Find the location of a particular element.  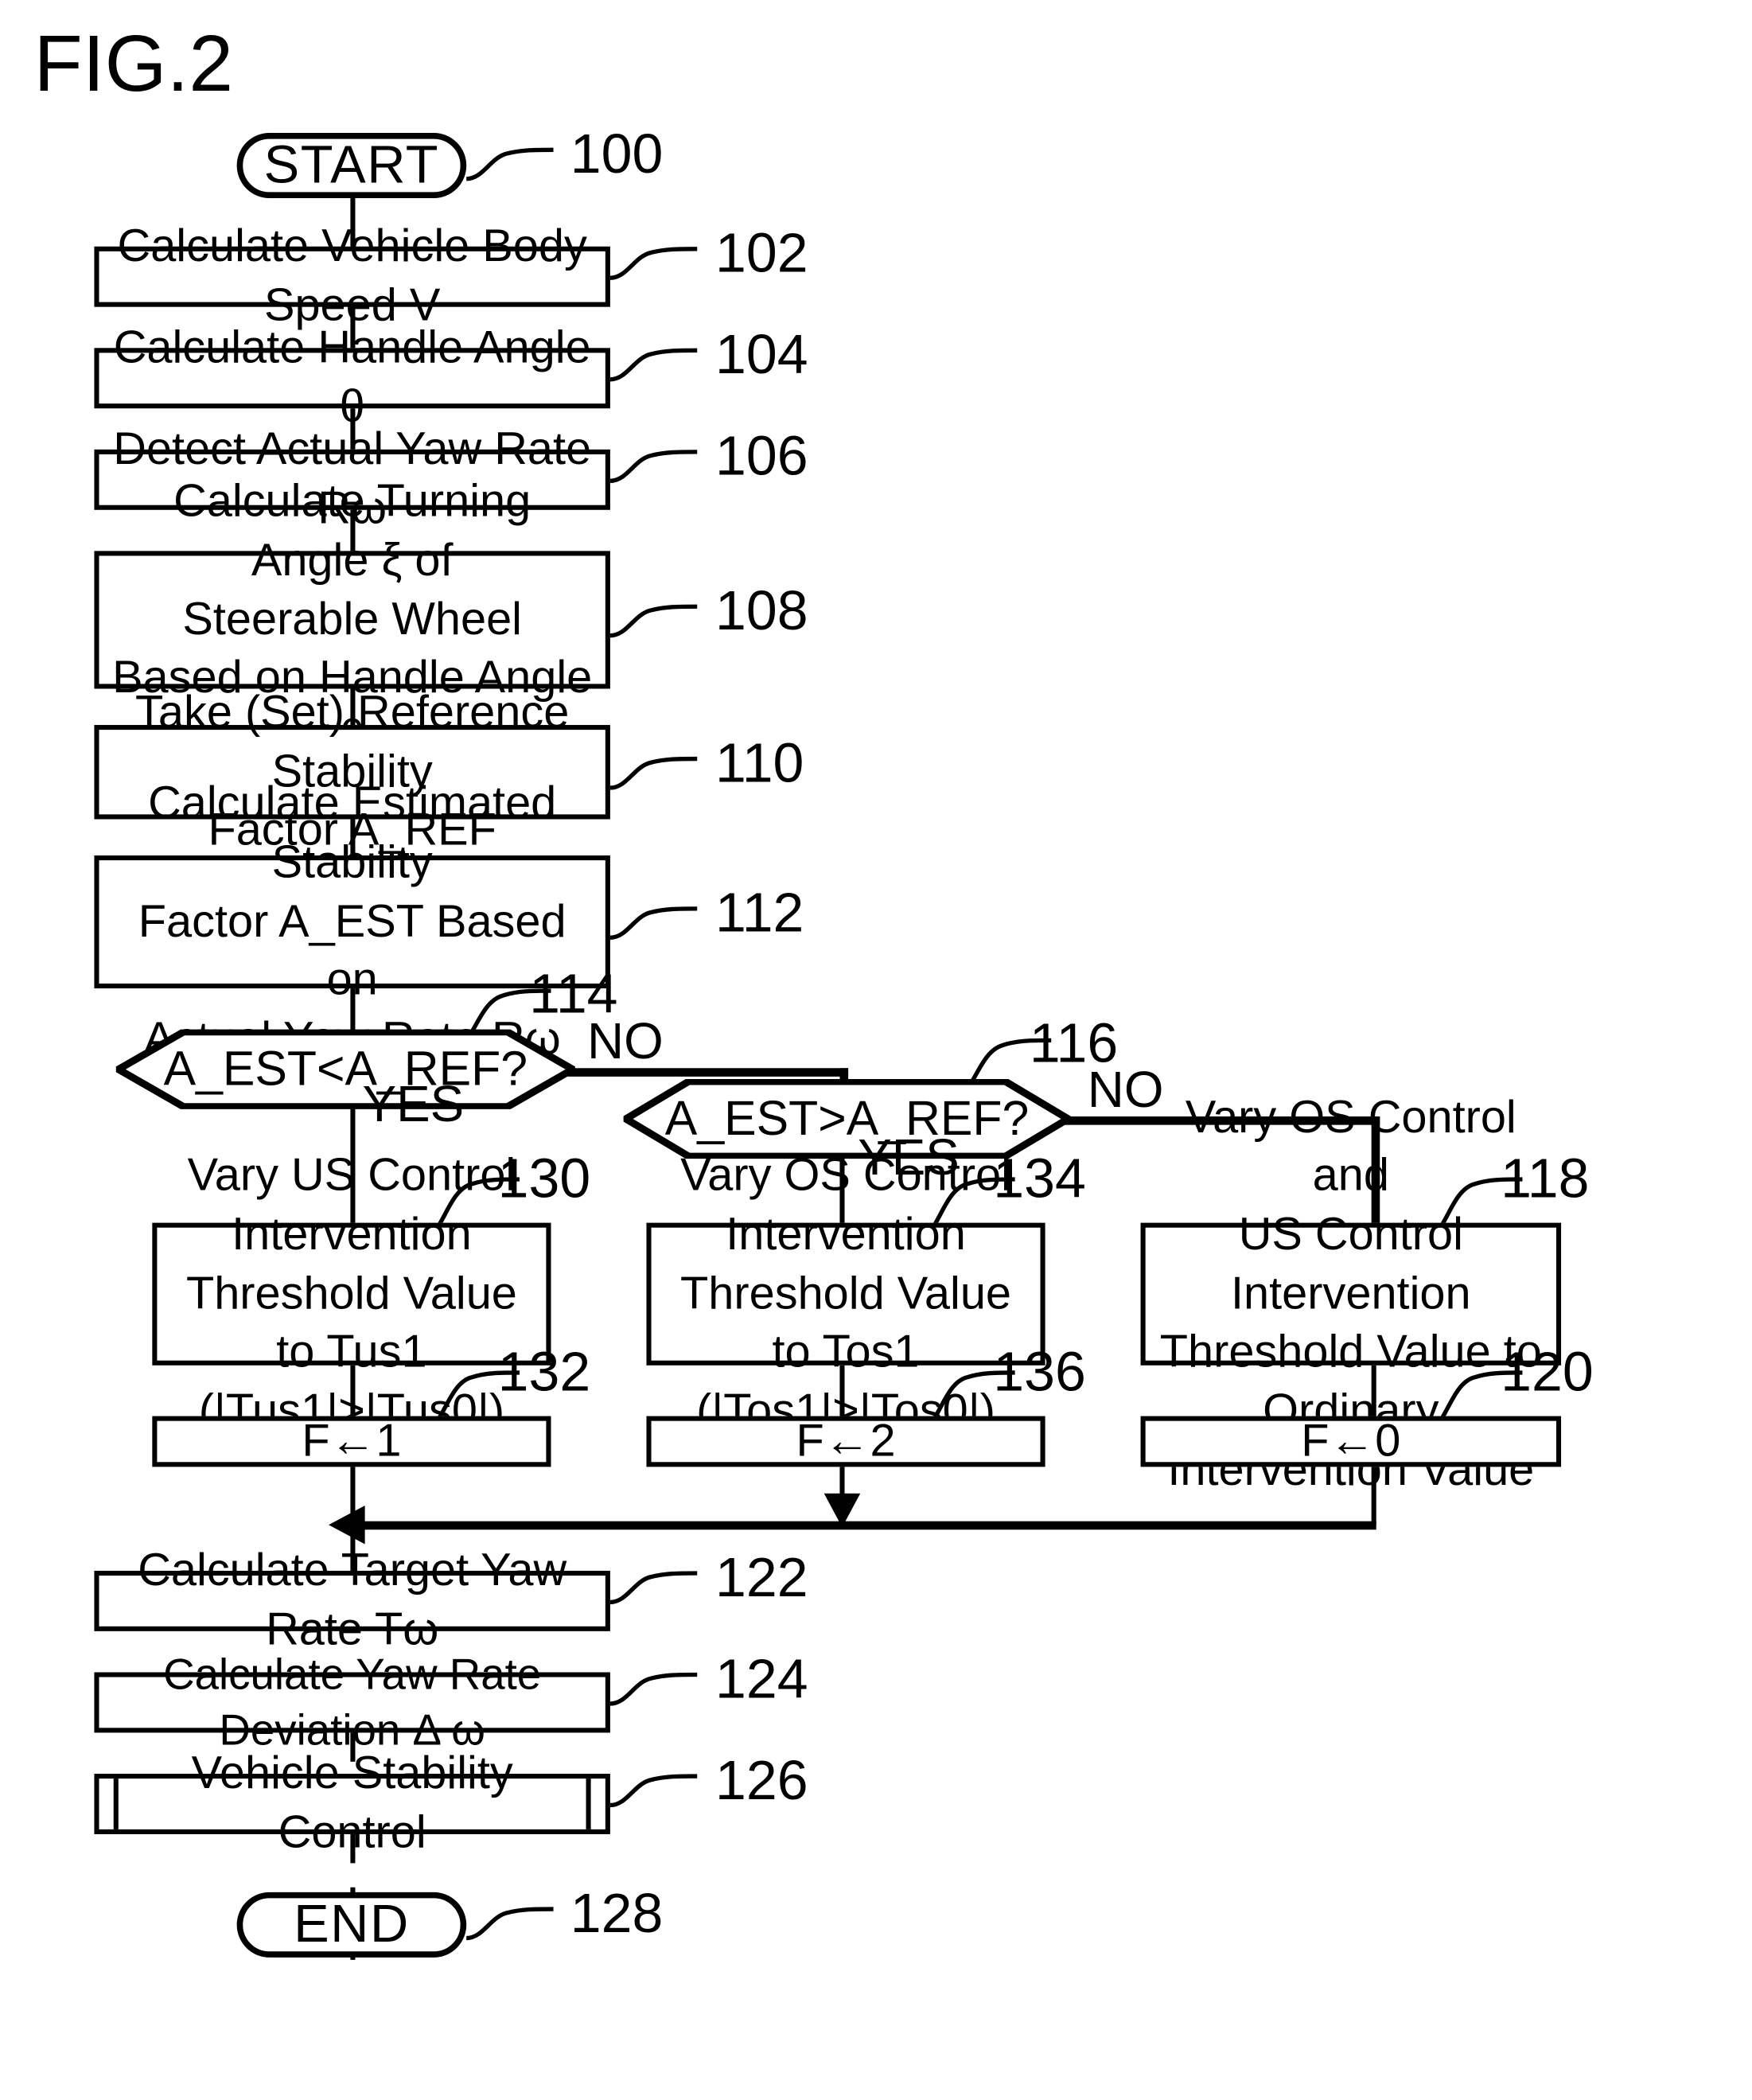

process-122-label: Calculate Target Yaw Rate Tω is located at coordinates (352, 1600).